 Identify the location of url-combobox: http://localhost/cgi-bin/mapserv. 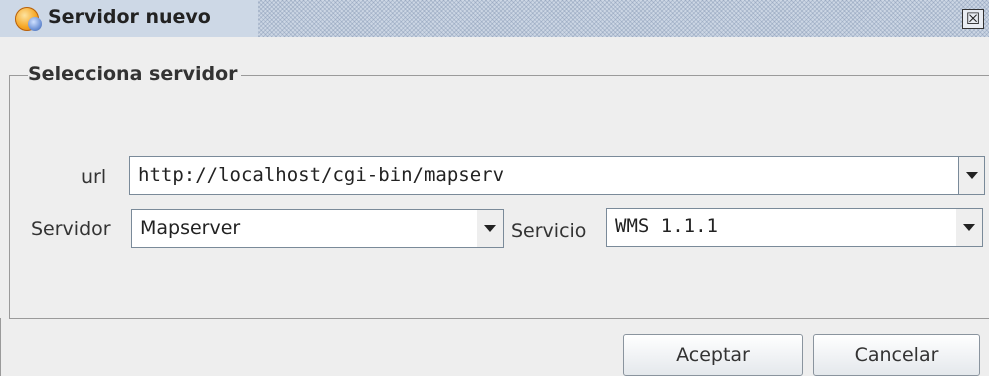
(557, 175).